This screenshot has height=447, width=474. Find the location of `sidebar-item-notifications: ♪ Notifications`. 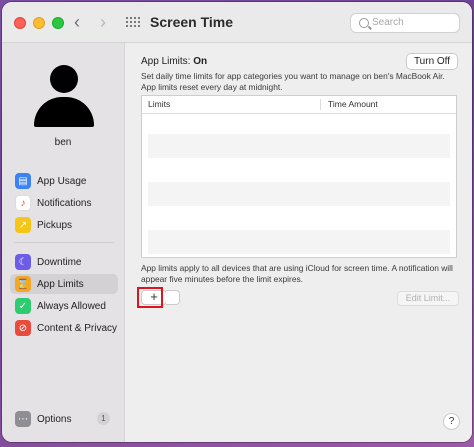

sidebar-item-notifications: ♪ Notifications is located at coordinates (64, 203).